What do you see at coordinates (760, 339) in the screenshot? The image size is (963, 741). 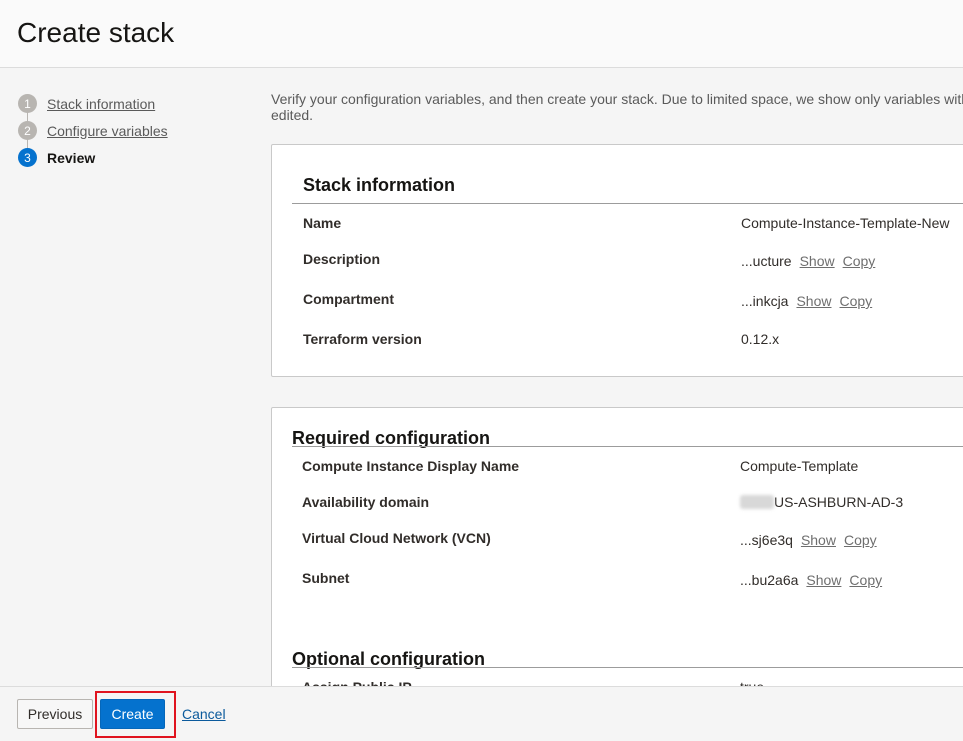 I see `terraform-version-value: 0.12.x` at bounding box center [760, 339].